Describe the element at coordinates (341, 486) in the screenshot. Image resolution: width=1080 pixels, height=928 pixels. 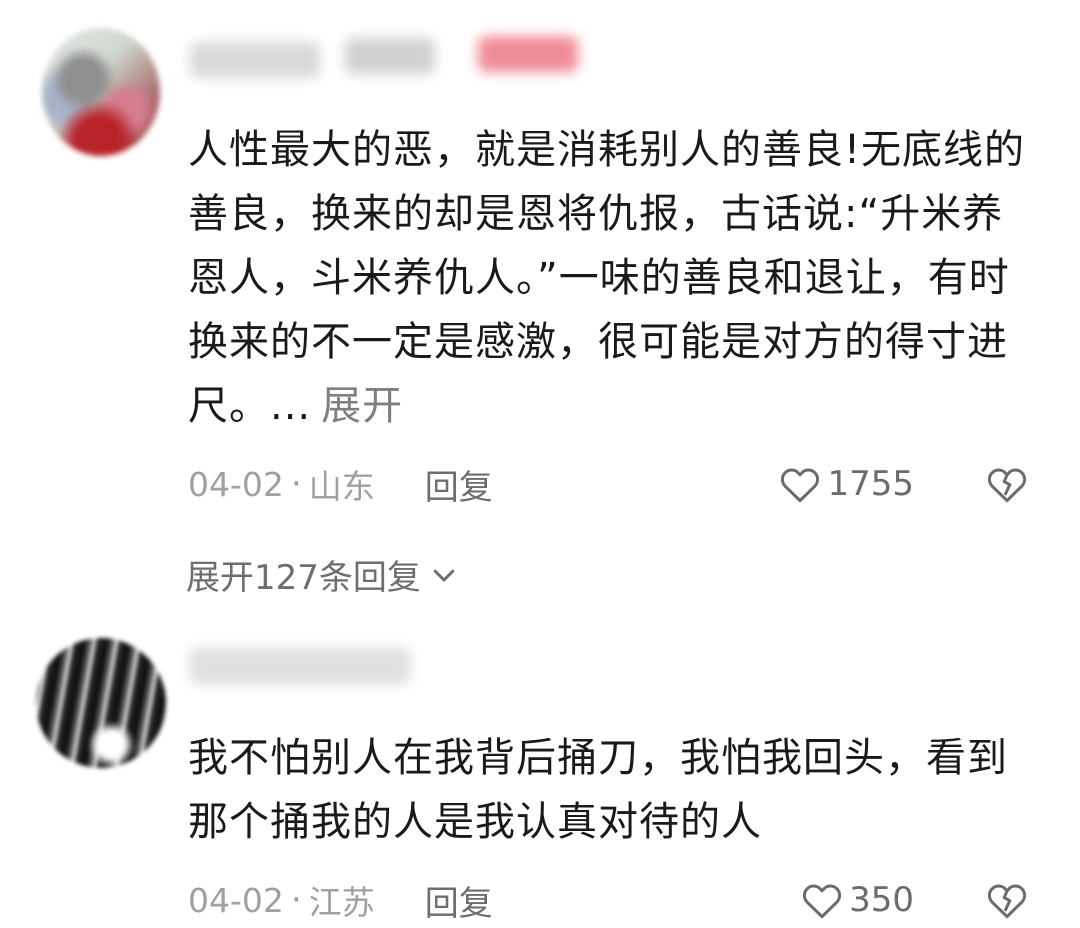
I see `comment-location: 山东` at that location.